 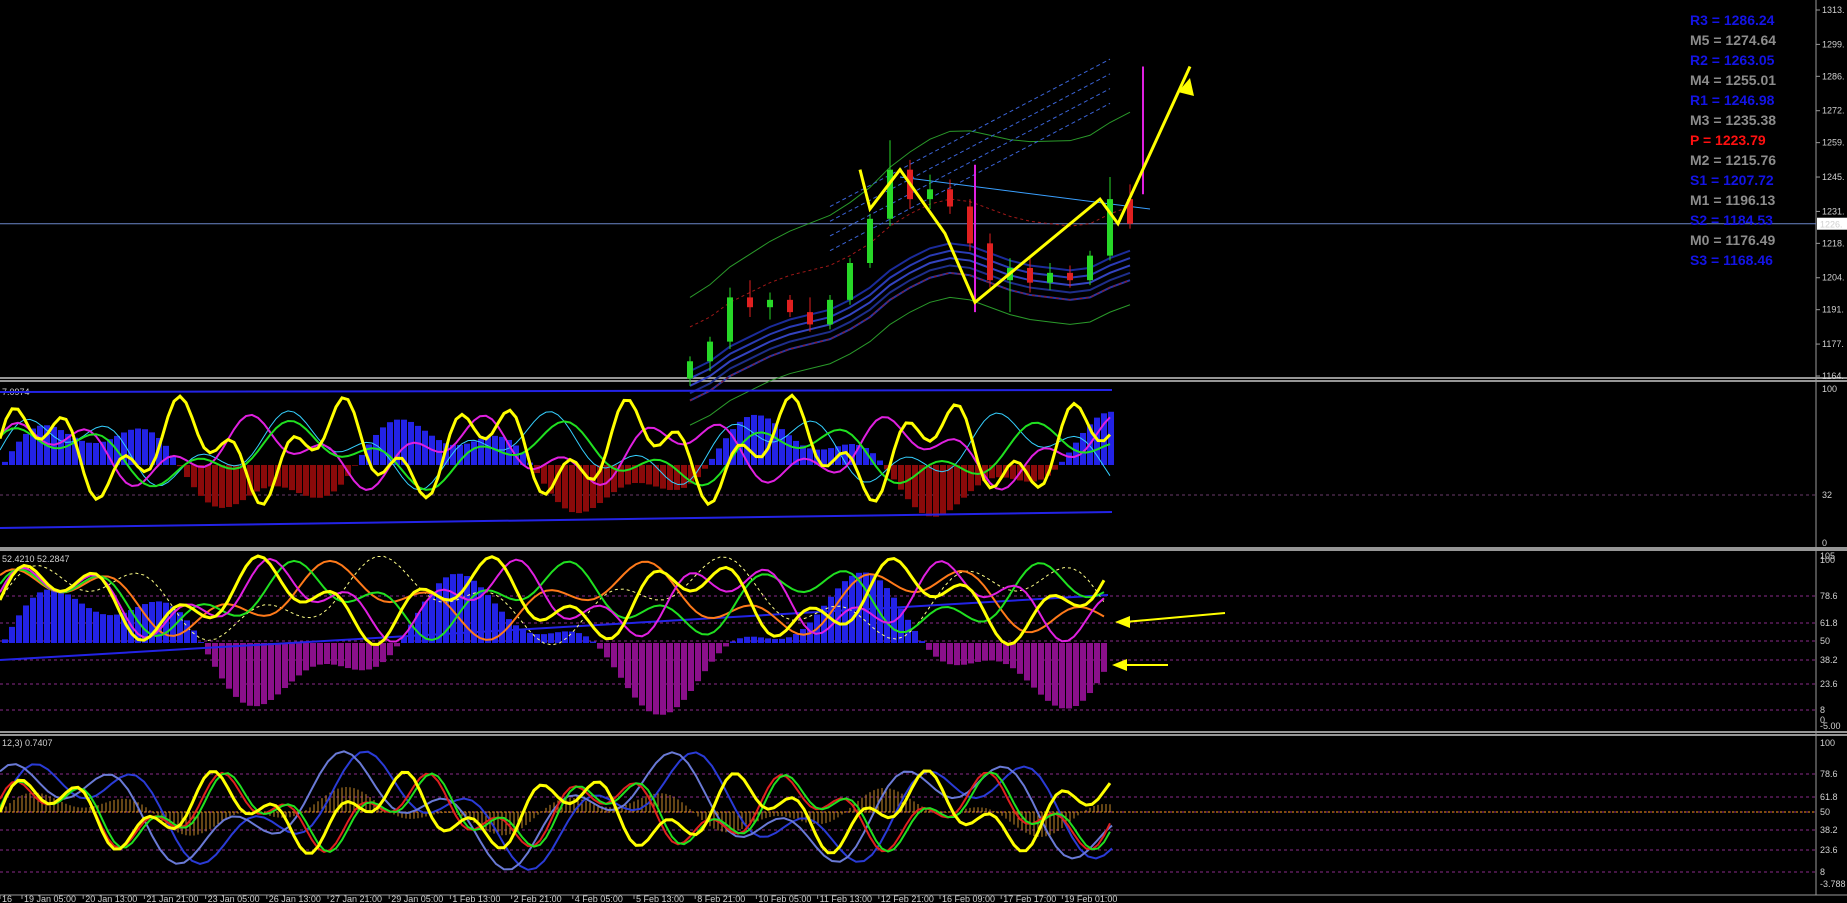 What do you see at coordinates (1732, 240) in the screenshot?
I see `pivot-level-label: M0 = 1176.49` at bounding box center [1732, 240].